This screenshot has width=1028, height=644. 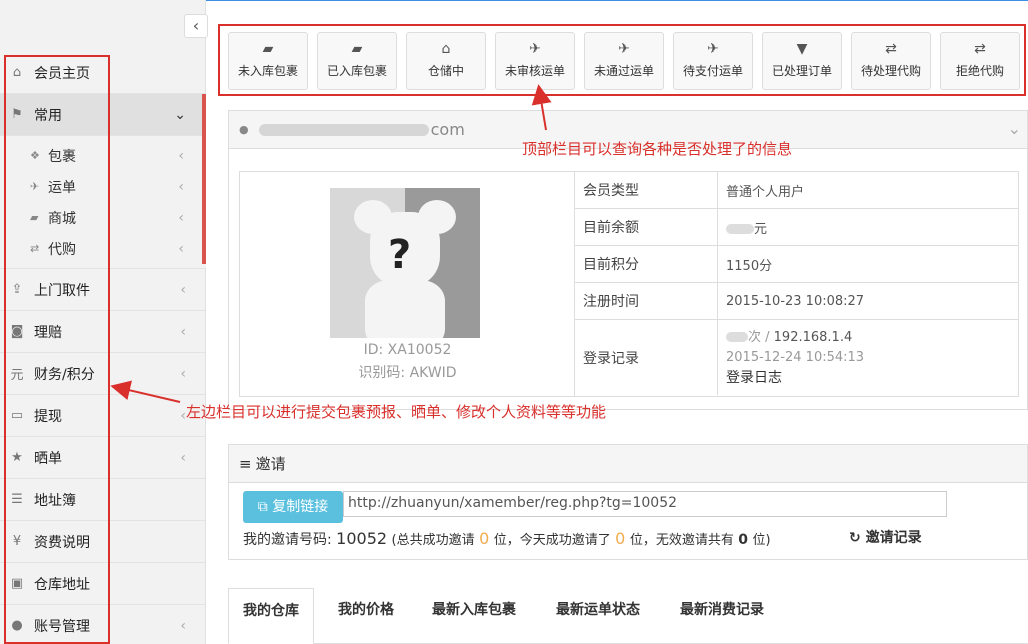 I want to click on login-time: 2015-12-24 10:54:13, so click(x=795, y=357).